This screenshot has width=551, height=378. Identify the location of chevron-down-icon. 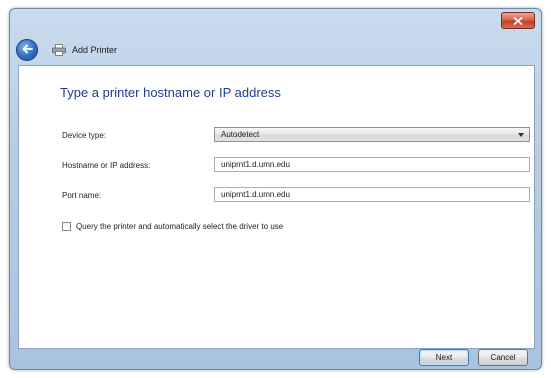
(521, 135).